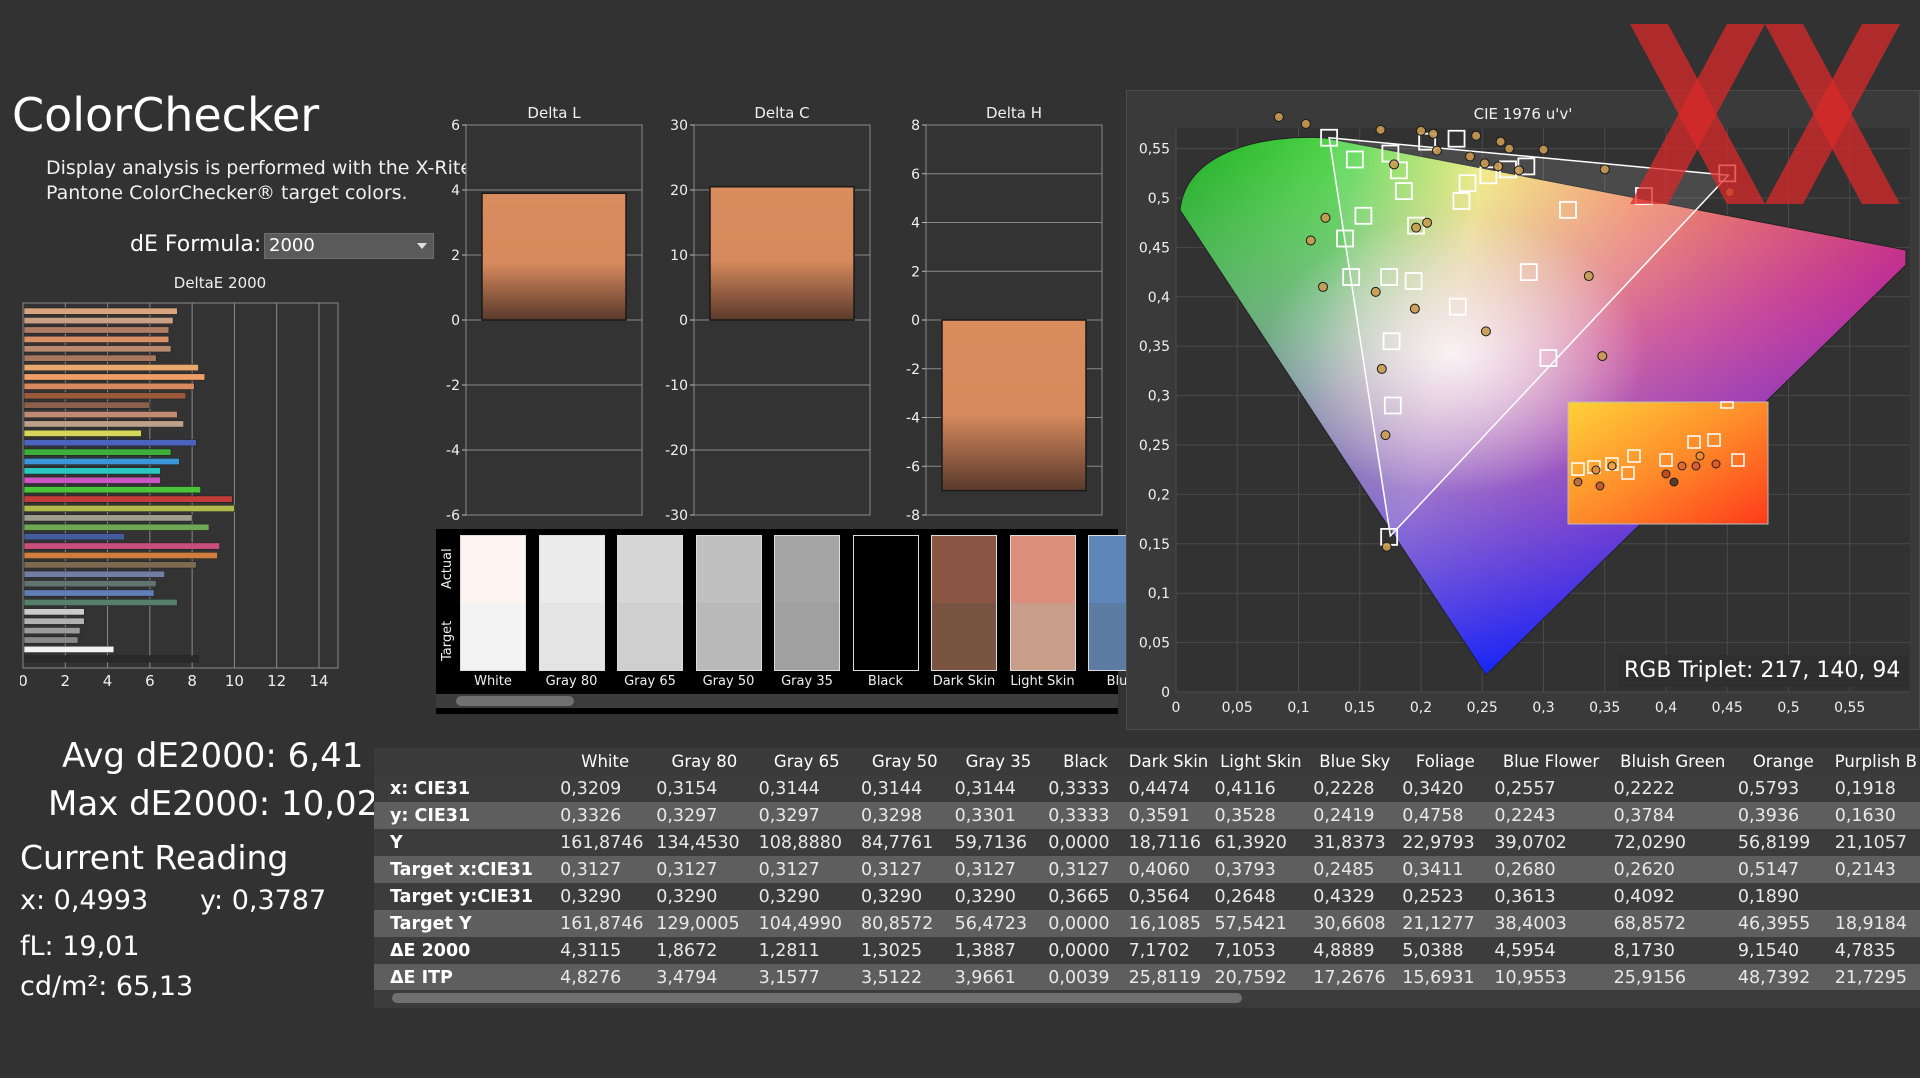 Image resolution: width=1920 pixels, height=1078 pixels. What do you see at coordinates (192, 681) in the screenshot?
I see `deltae-tick-label: 8` at bounding box center [192, 681].